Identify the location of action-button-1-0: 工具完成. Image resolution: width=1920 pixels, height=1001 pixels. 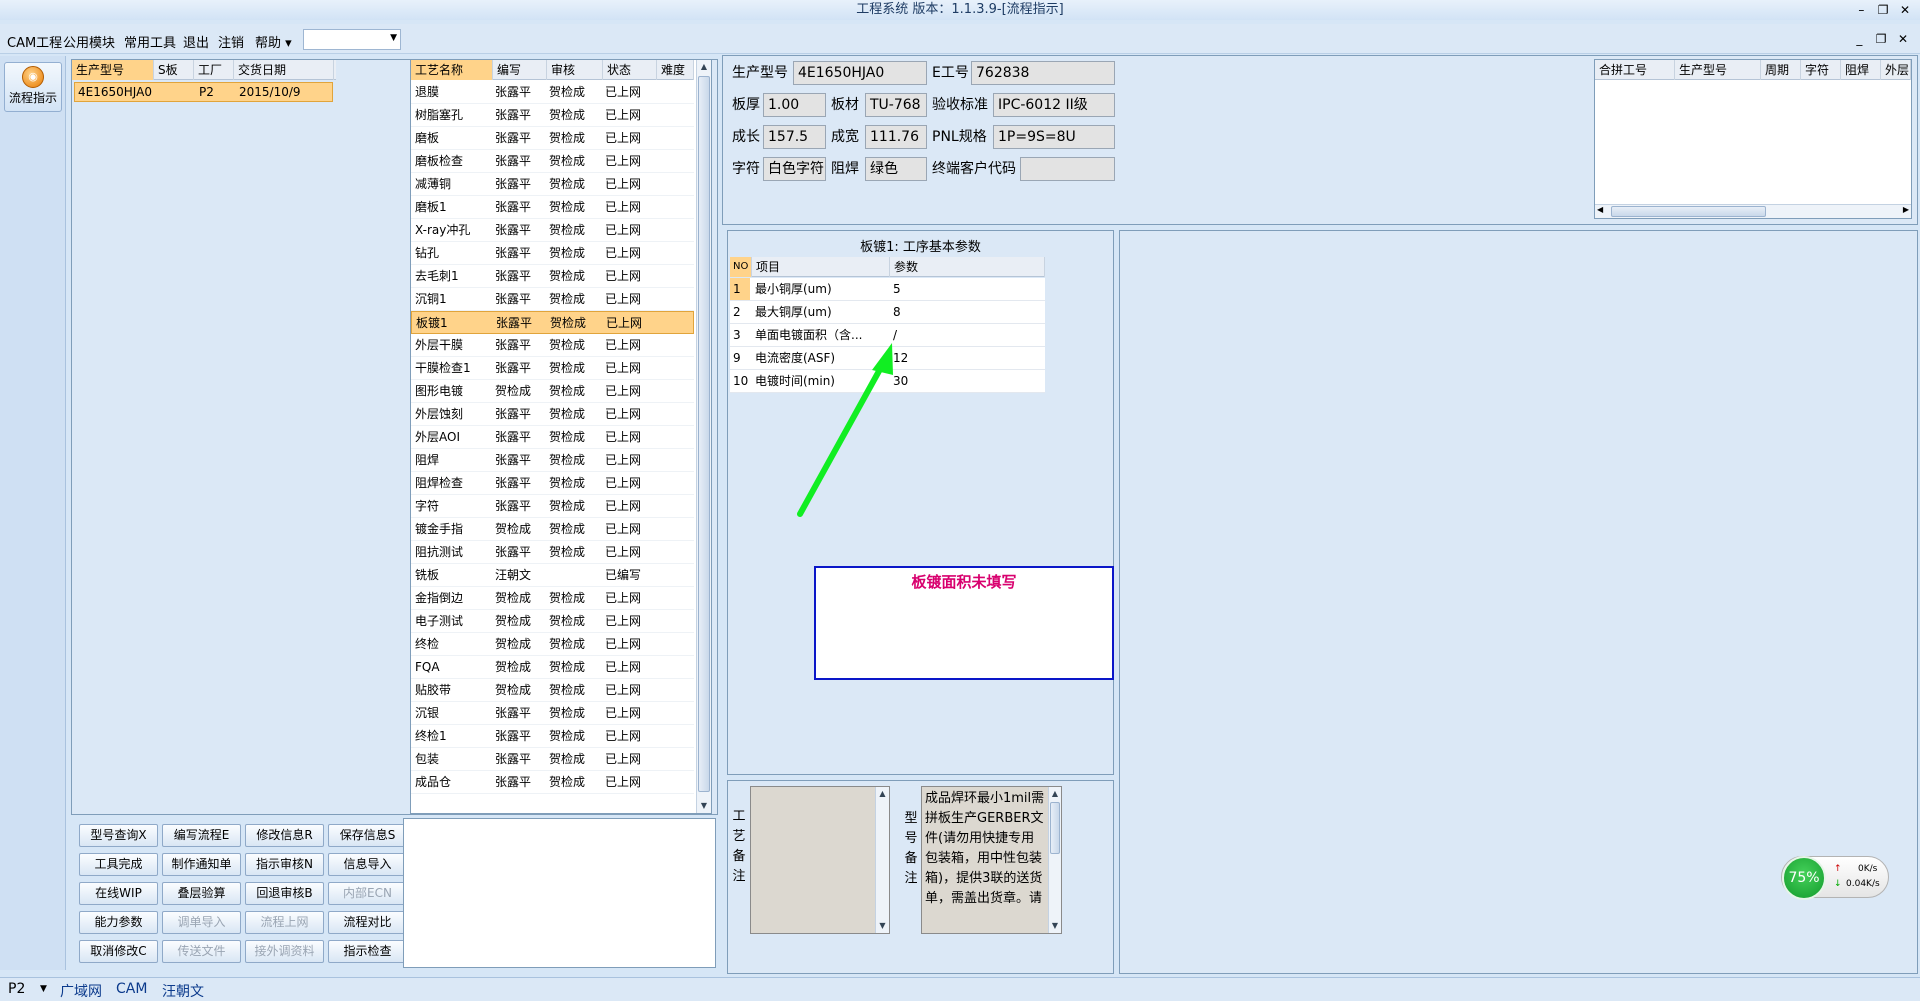
(118, 864).